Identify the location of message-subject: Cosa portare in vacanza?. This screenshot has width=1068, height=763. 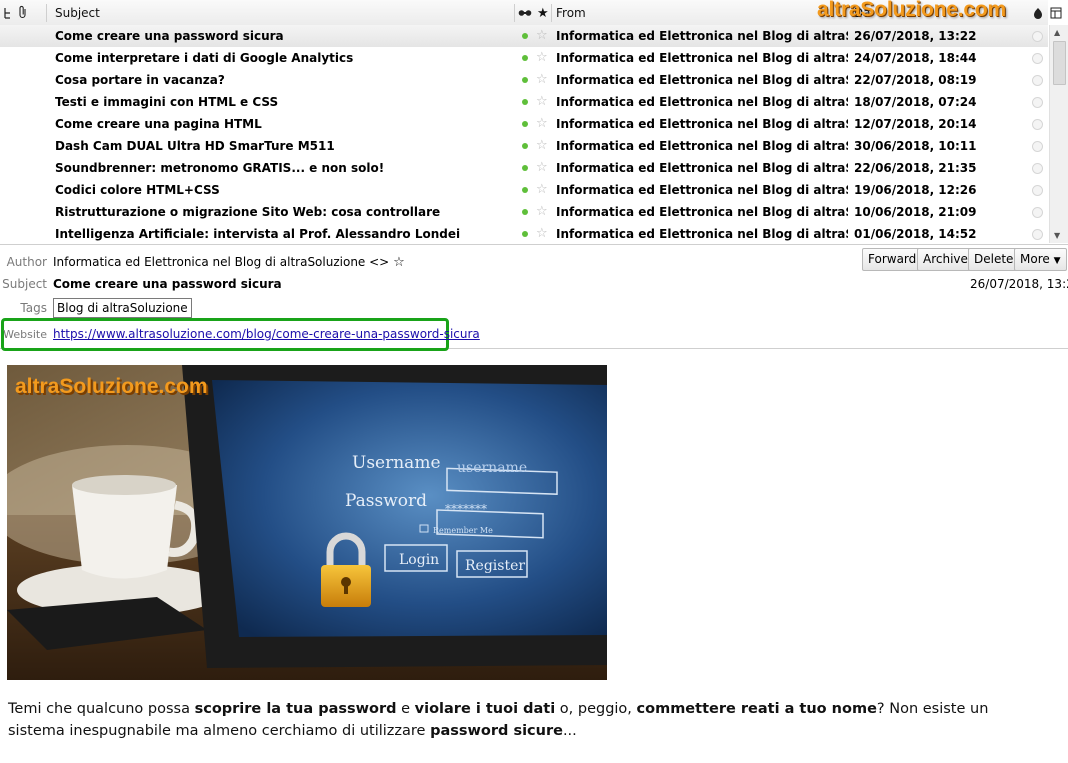
(140, 80).